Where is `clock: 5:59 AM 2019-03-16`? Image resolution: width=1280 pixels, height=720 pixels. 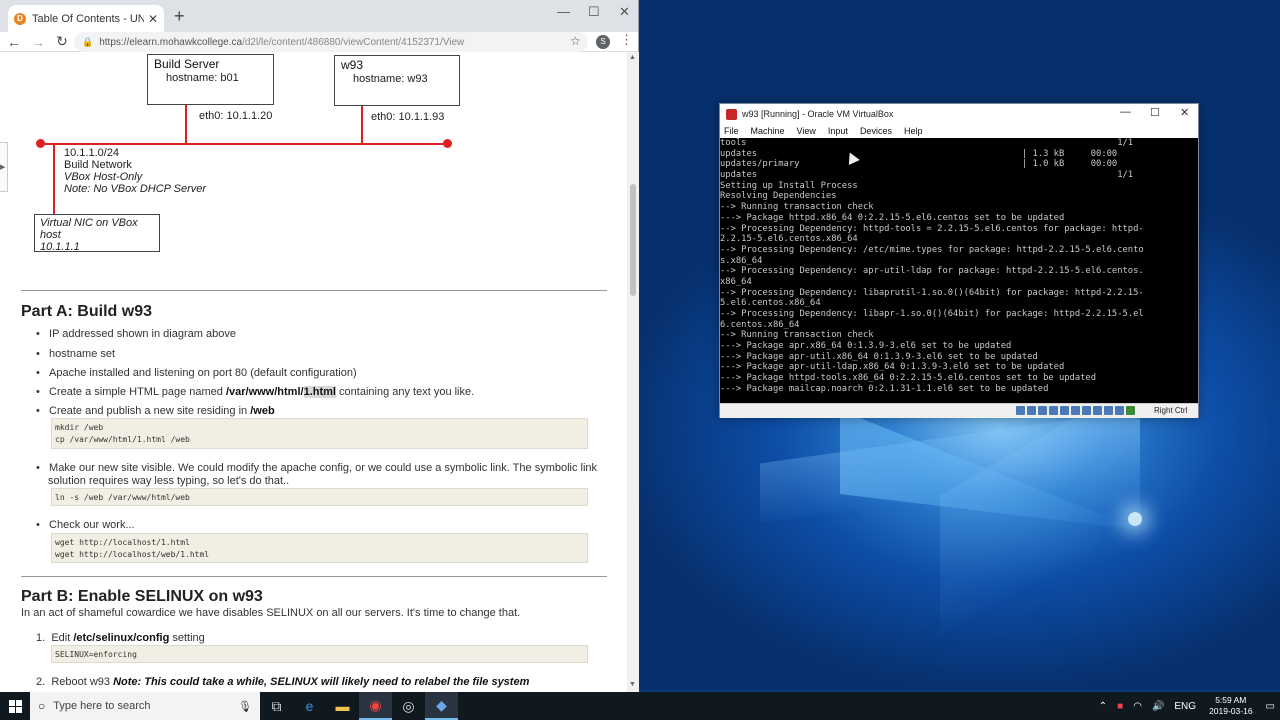
clock: 5:59 AM 2019-03-16 is located at coordinates (1230, 706).